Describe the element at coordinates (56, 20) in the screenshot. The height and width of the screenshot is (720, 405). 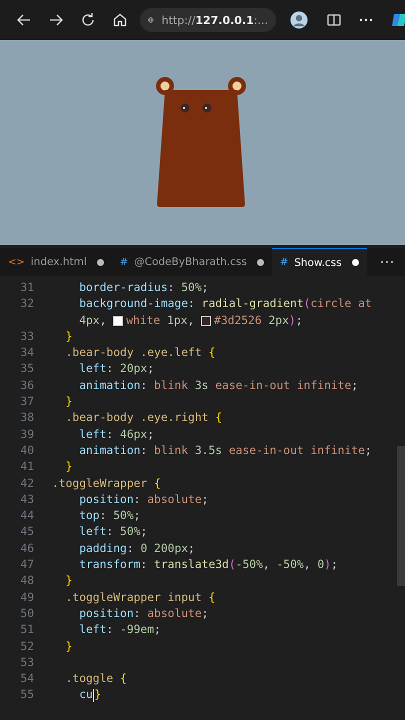
I see `forward-icon` at that location.